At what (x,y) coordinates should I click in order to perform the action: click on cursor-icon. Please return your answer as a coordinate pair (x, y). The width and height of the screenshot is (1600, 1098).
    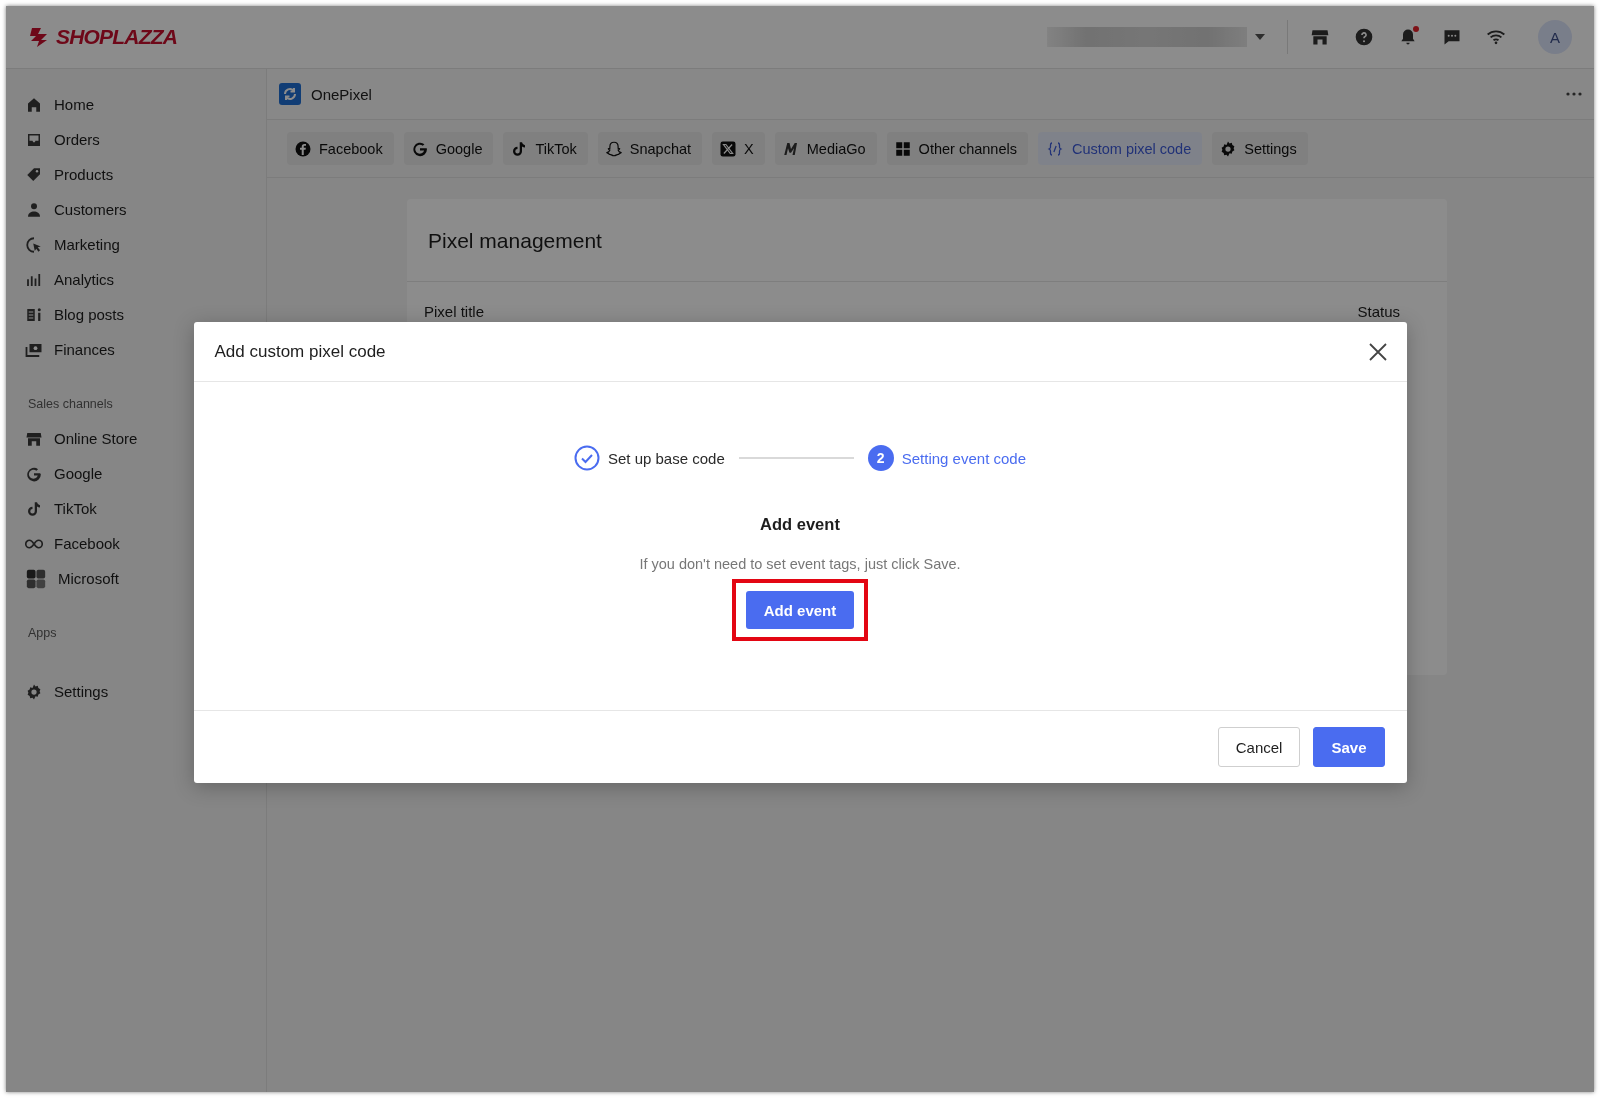
    Looking at the image, I should click on (34, 244).